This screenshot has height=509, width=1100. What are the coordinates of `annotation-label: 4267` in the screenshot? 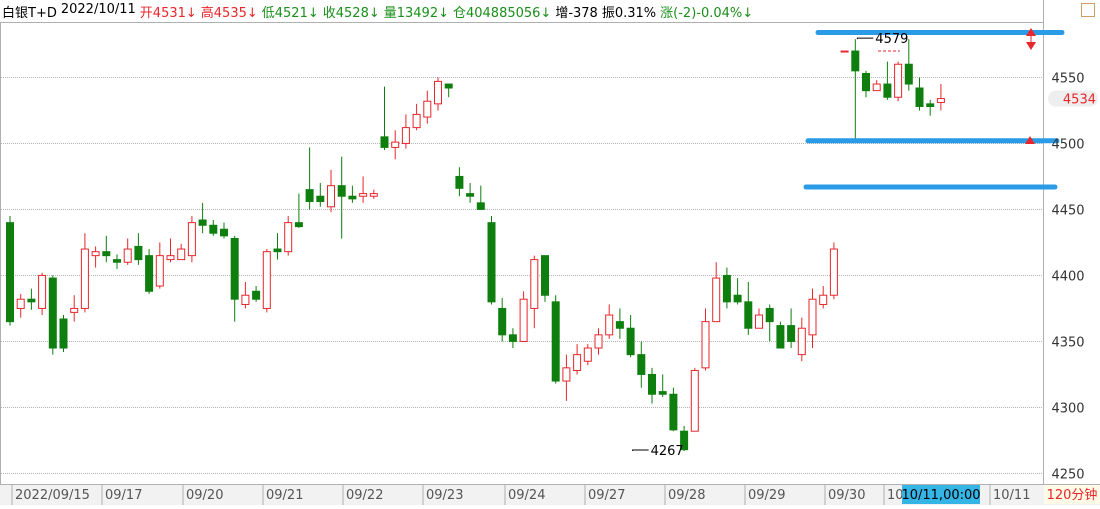 It's located at (667, 451).